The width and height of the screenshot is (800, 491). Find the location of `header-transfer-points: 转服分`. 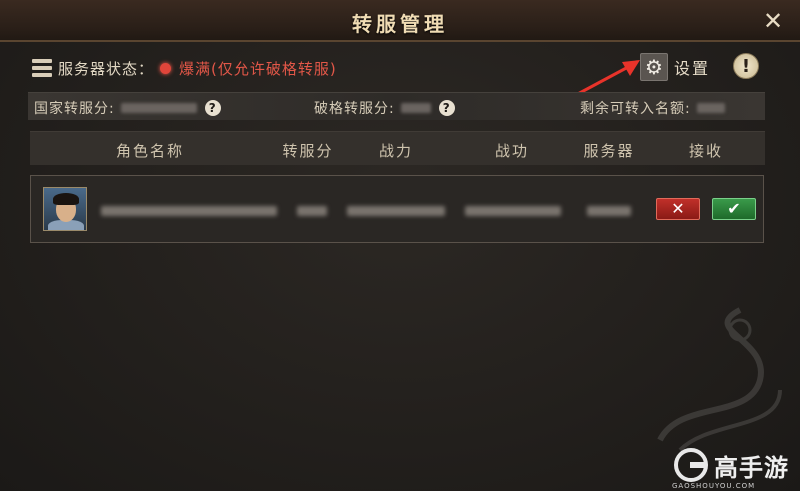

header-transfer-points: 转服分 is located at coordinates (308, 151).